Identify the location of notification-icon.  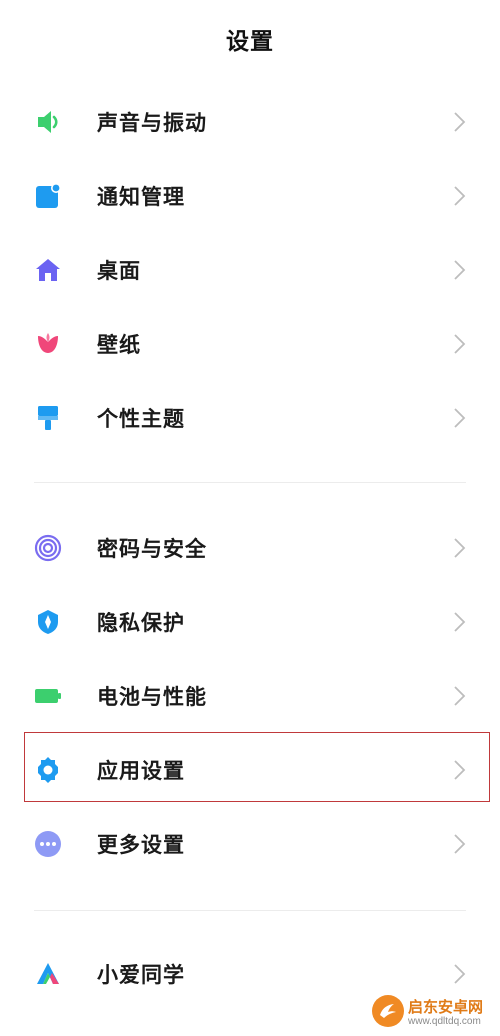
(48, 196).